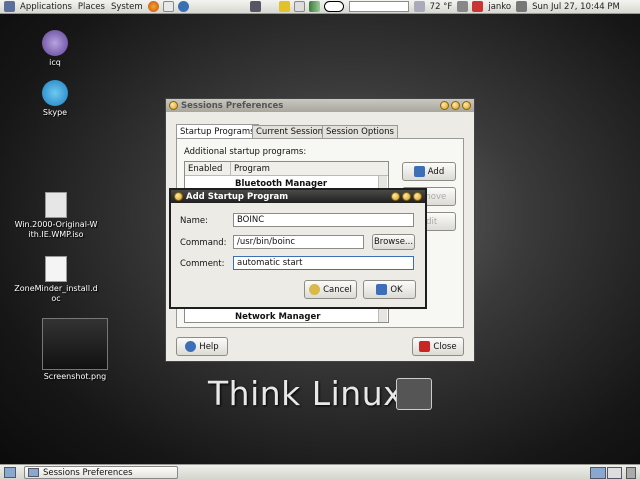  What do you see at coordinates (202, 264) in the screenshot?
I see `comment-label: Comment:` at bounding box center [202, 264].